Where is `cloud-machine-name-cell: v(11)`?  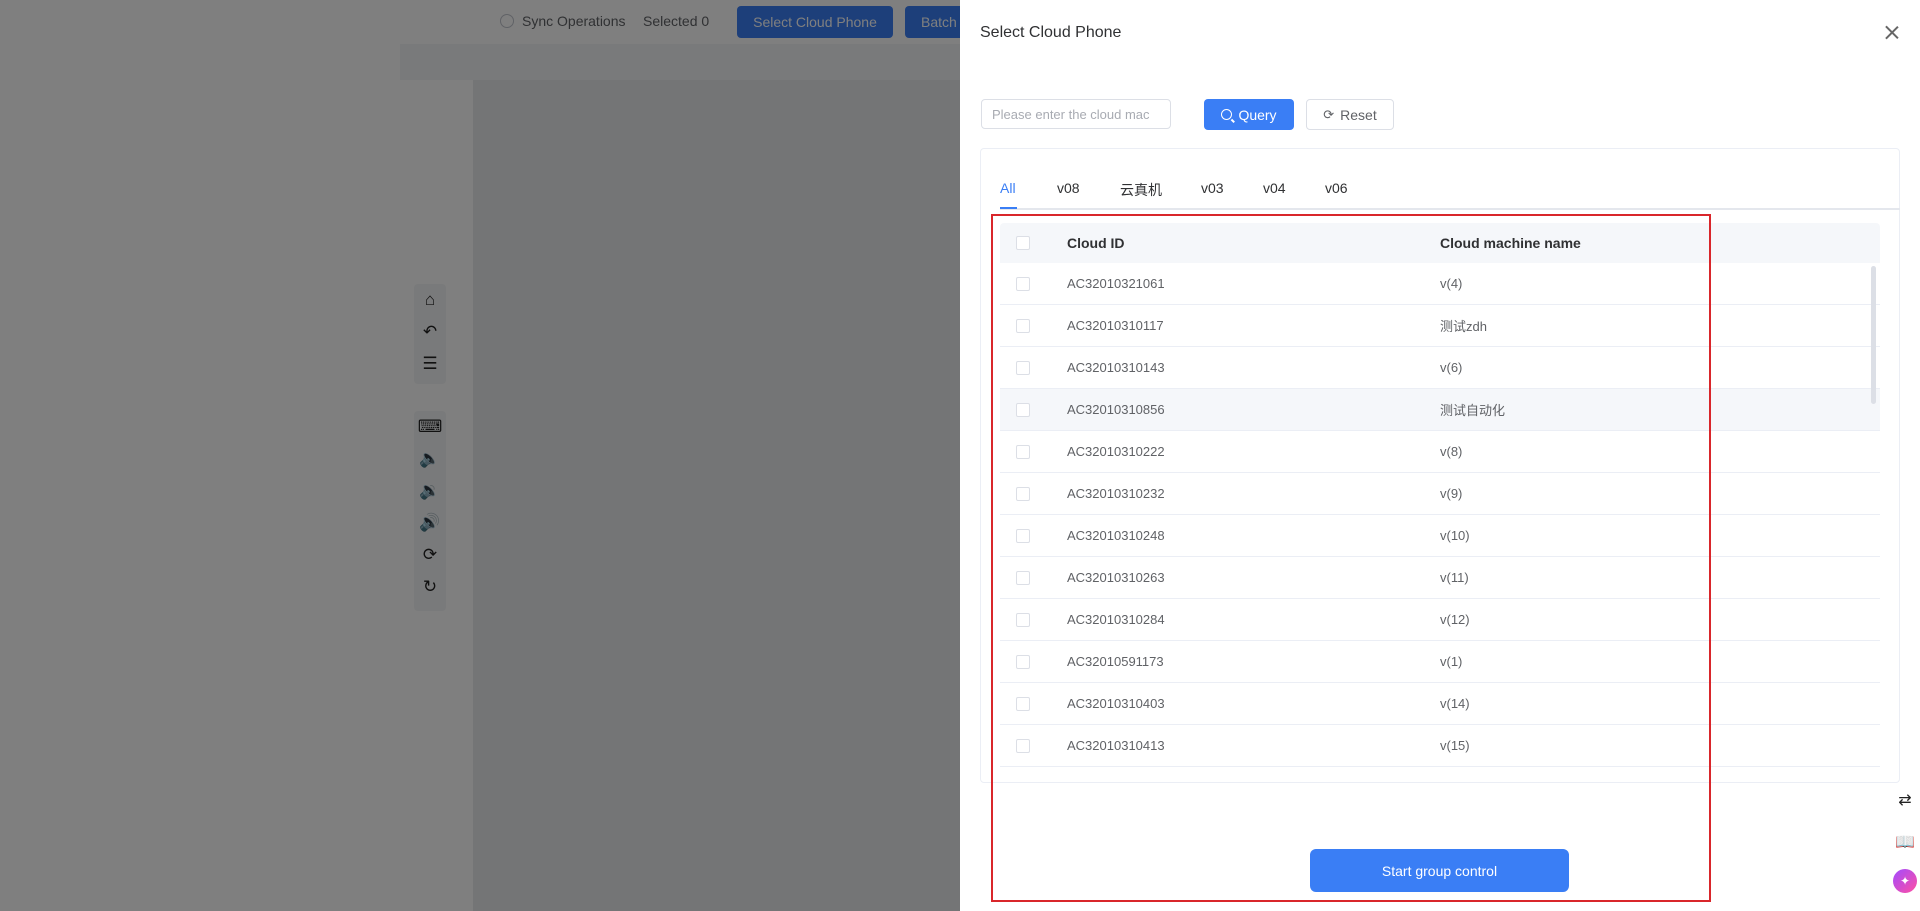 cloud-machine-name-cell: v(11) is located at coordinates (1454, 577).